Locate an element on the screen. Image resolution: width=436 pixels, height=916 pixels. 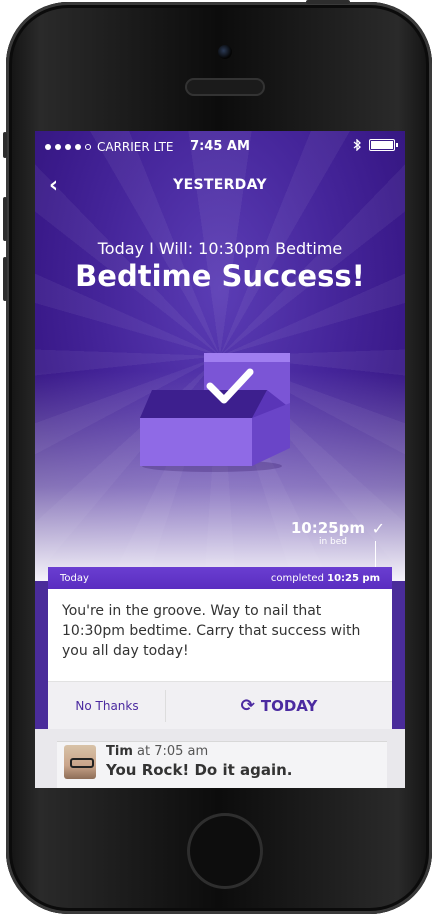
repeat-today-button: ⟳ TODAY is located at coordinates (279, 706).